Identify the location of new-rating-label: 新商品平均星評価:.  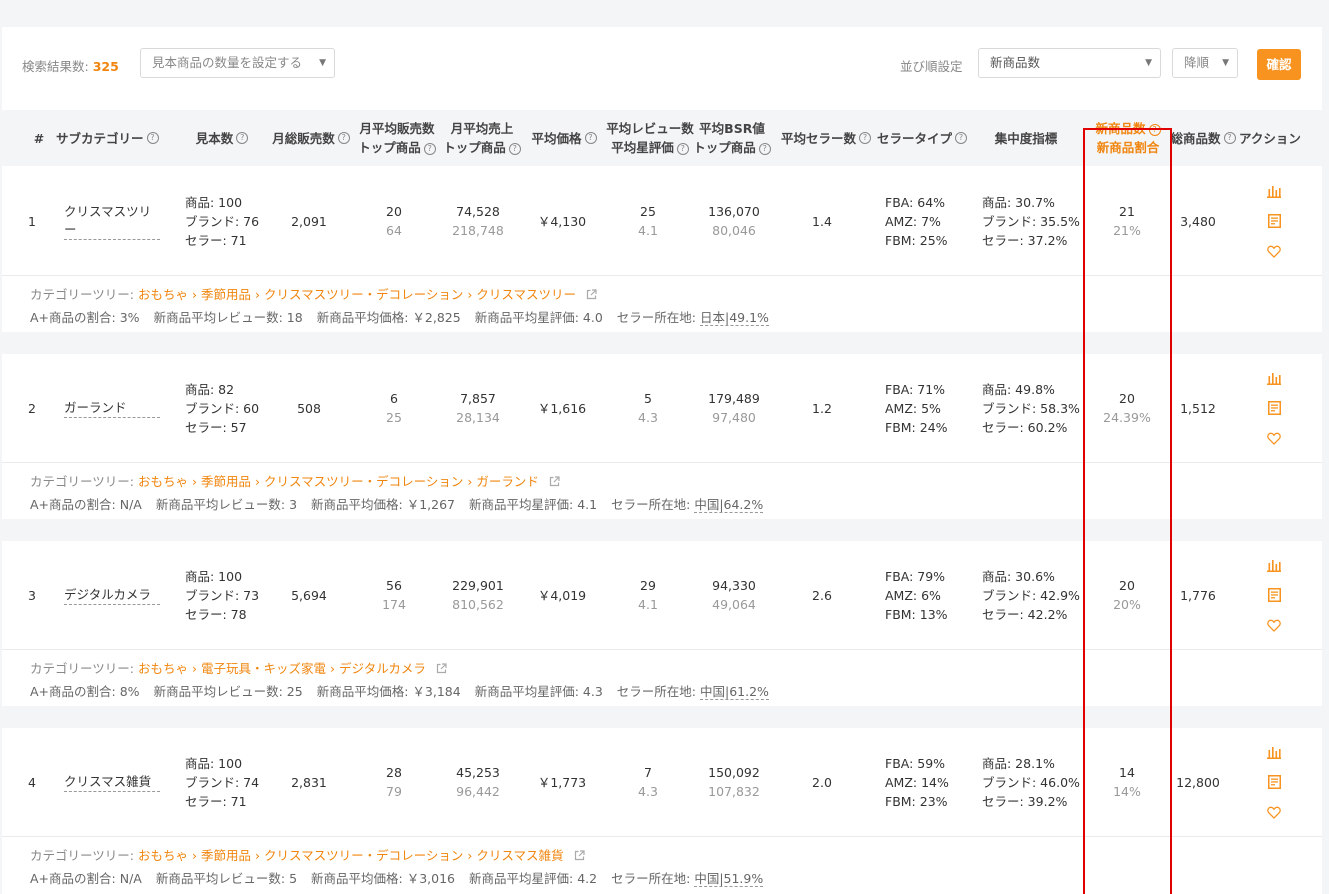
(526, 317).